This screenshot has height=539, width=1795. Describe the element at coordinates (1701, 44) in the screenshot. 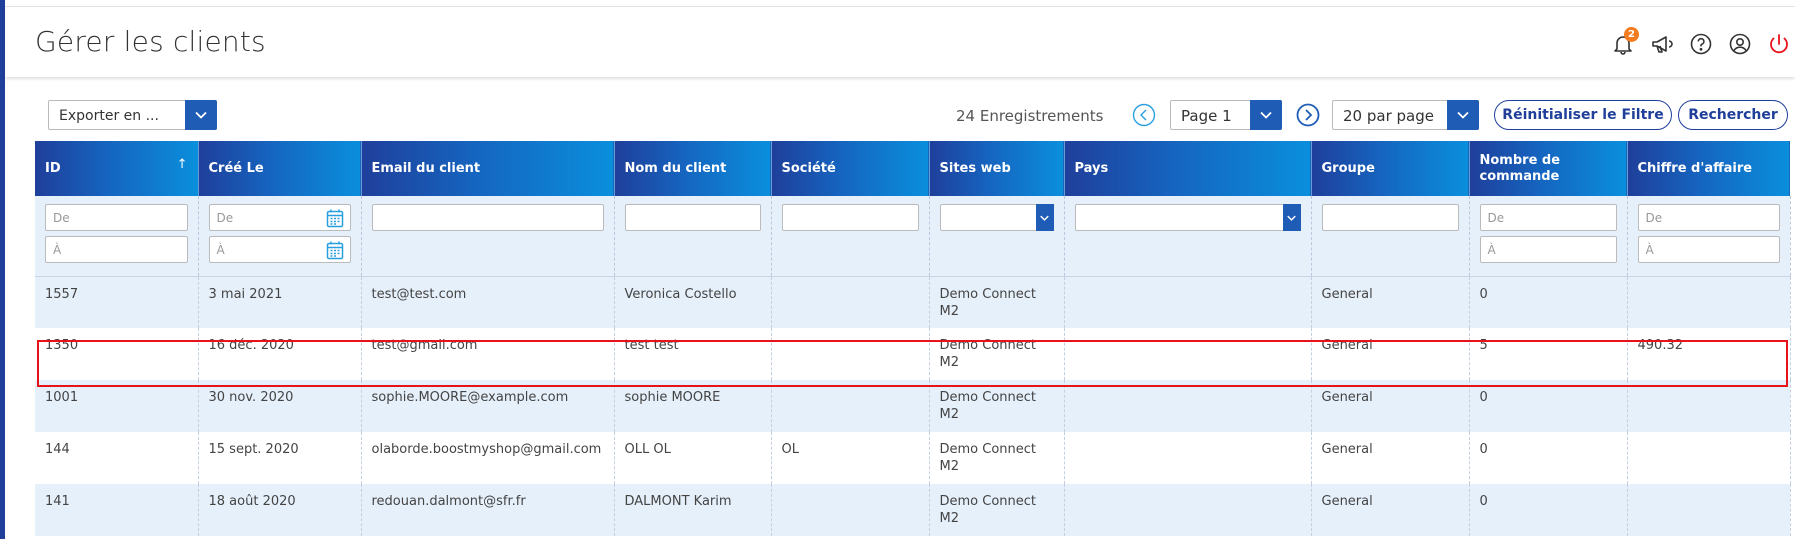

I see `help-icon` at that location.